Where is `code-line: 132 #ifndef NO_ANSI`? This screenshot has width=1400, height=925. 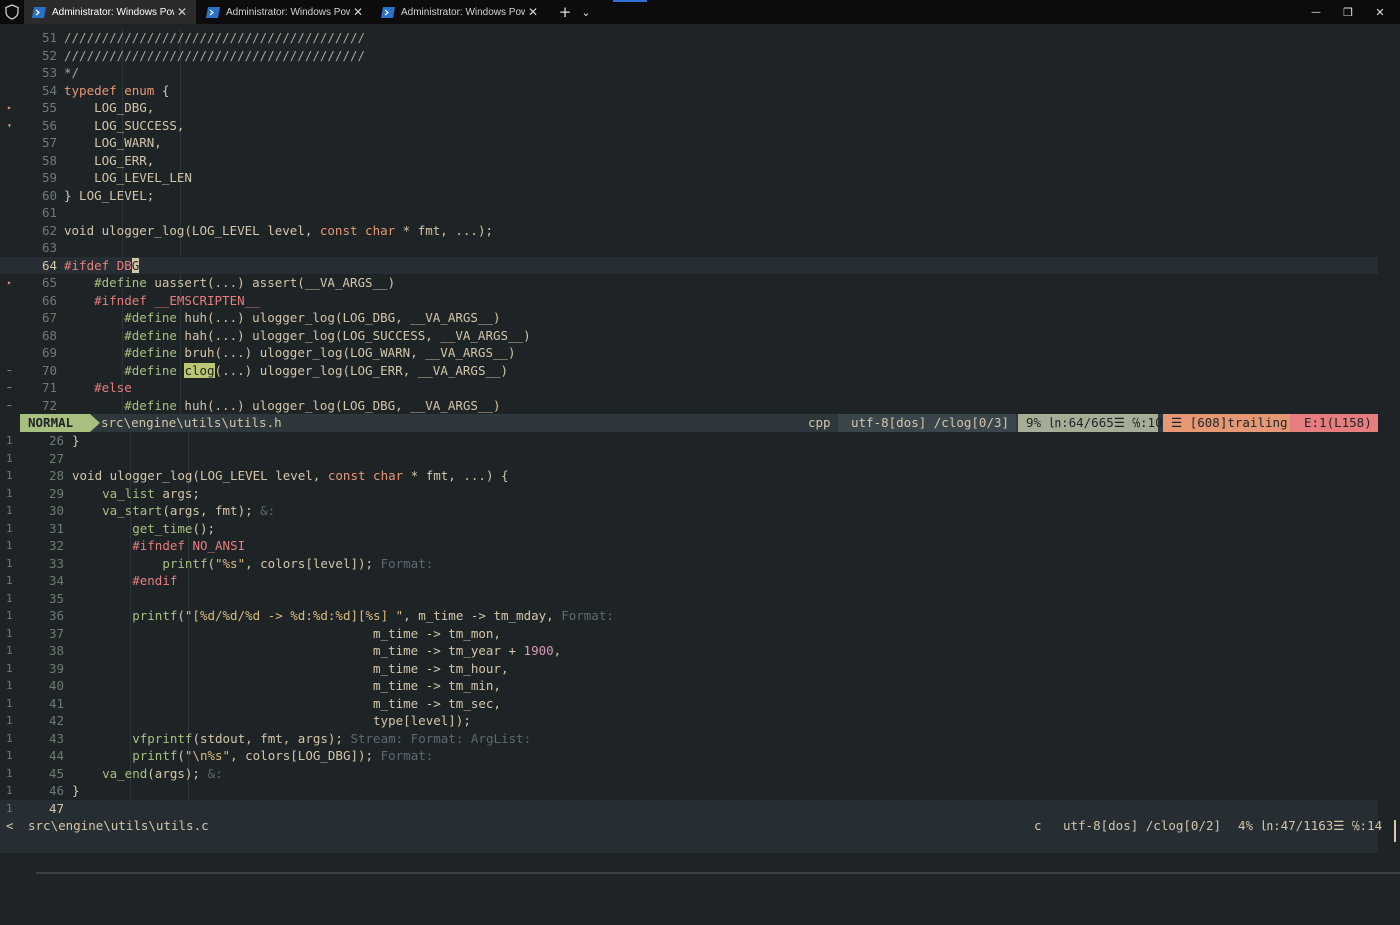 code-line: 132 #ifndef NO_ANSI is located at coordinates (689, 545).